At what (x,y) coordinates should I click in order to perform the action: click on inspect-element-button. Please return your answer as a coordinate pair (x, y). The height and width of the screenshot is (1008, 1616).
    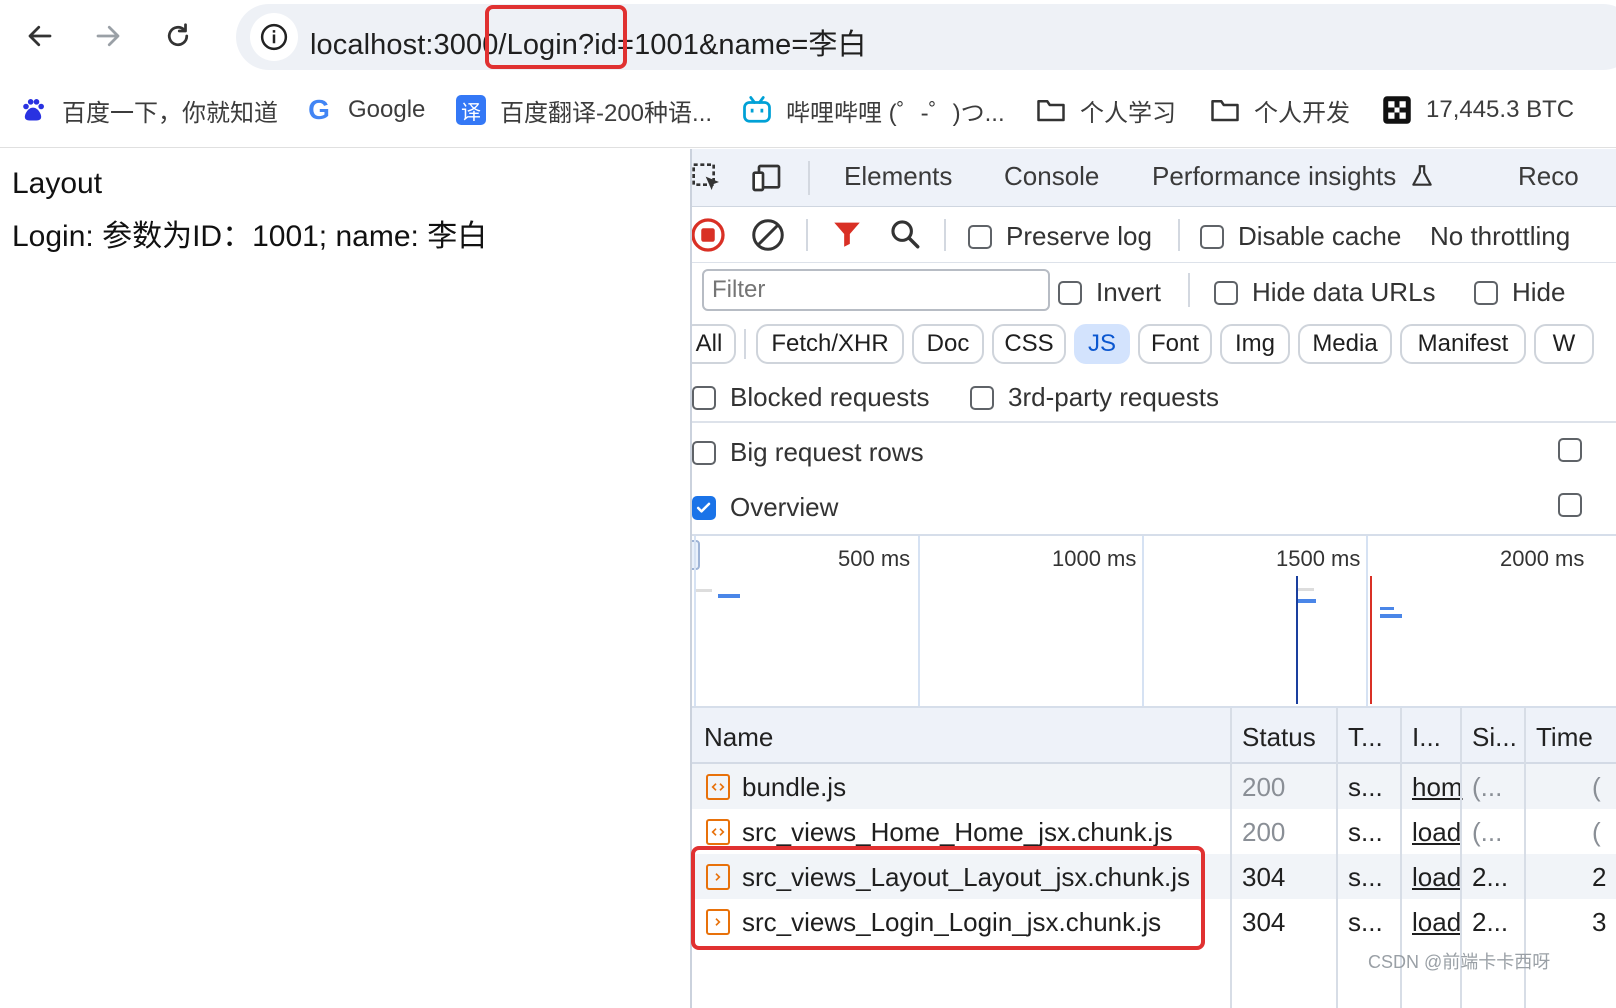
    Looking at the image, I should click on (709, 178).